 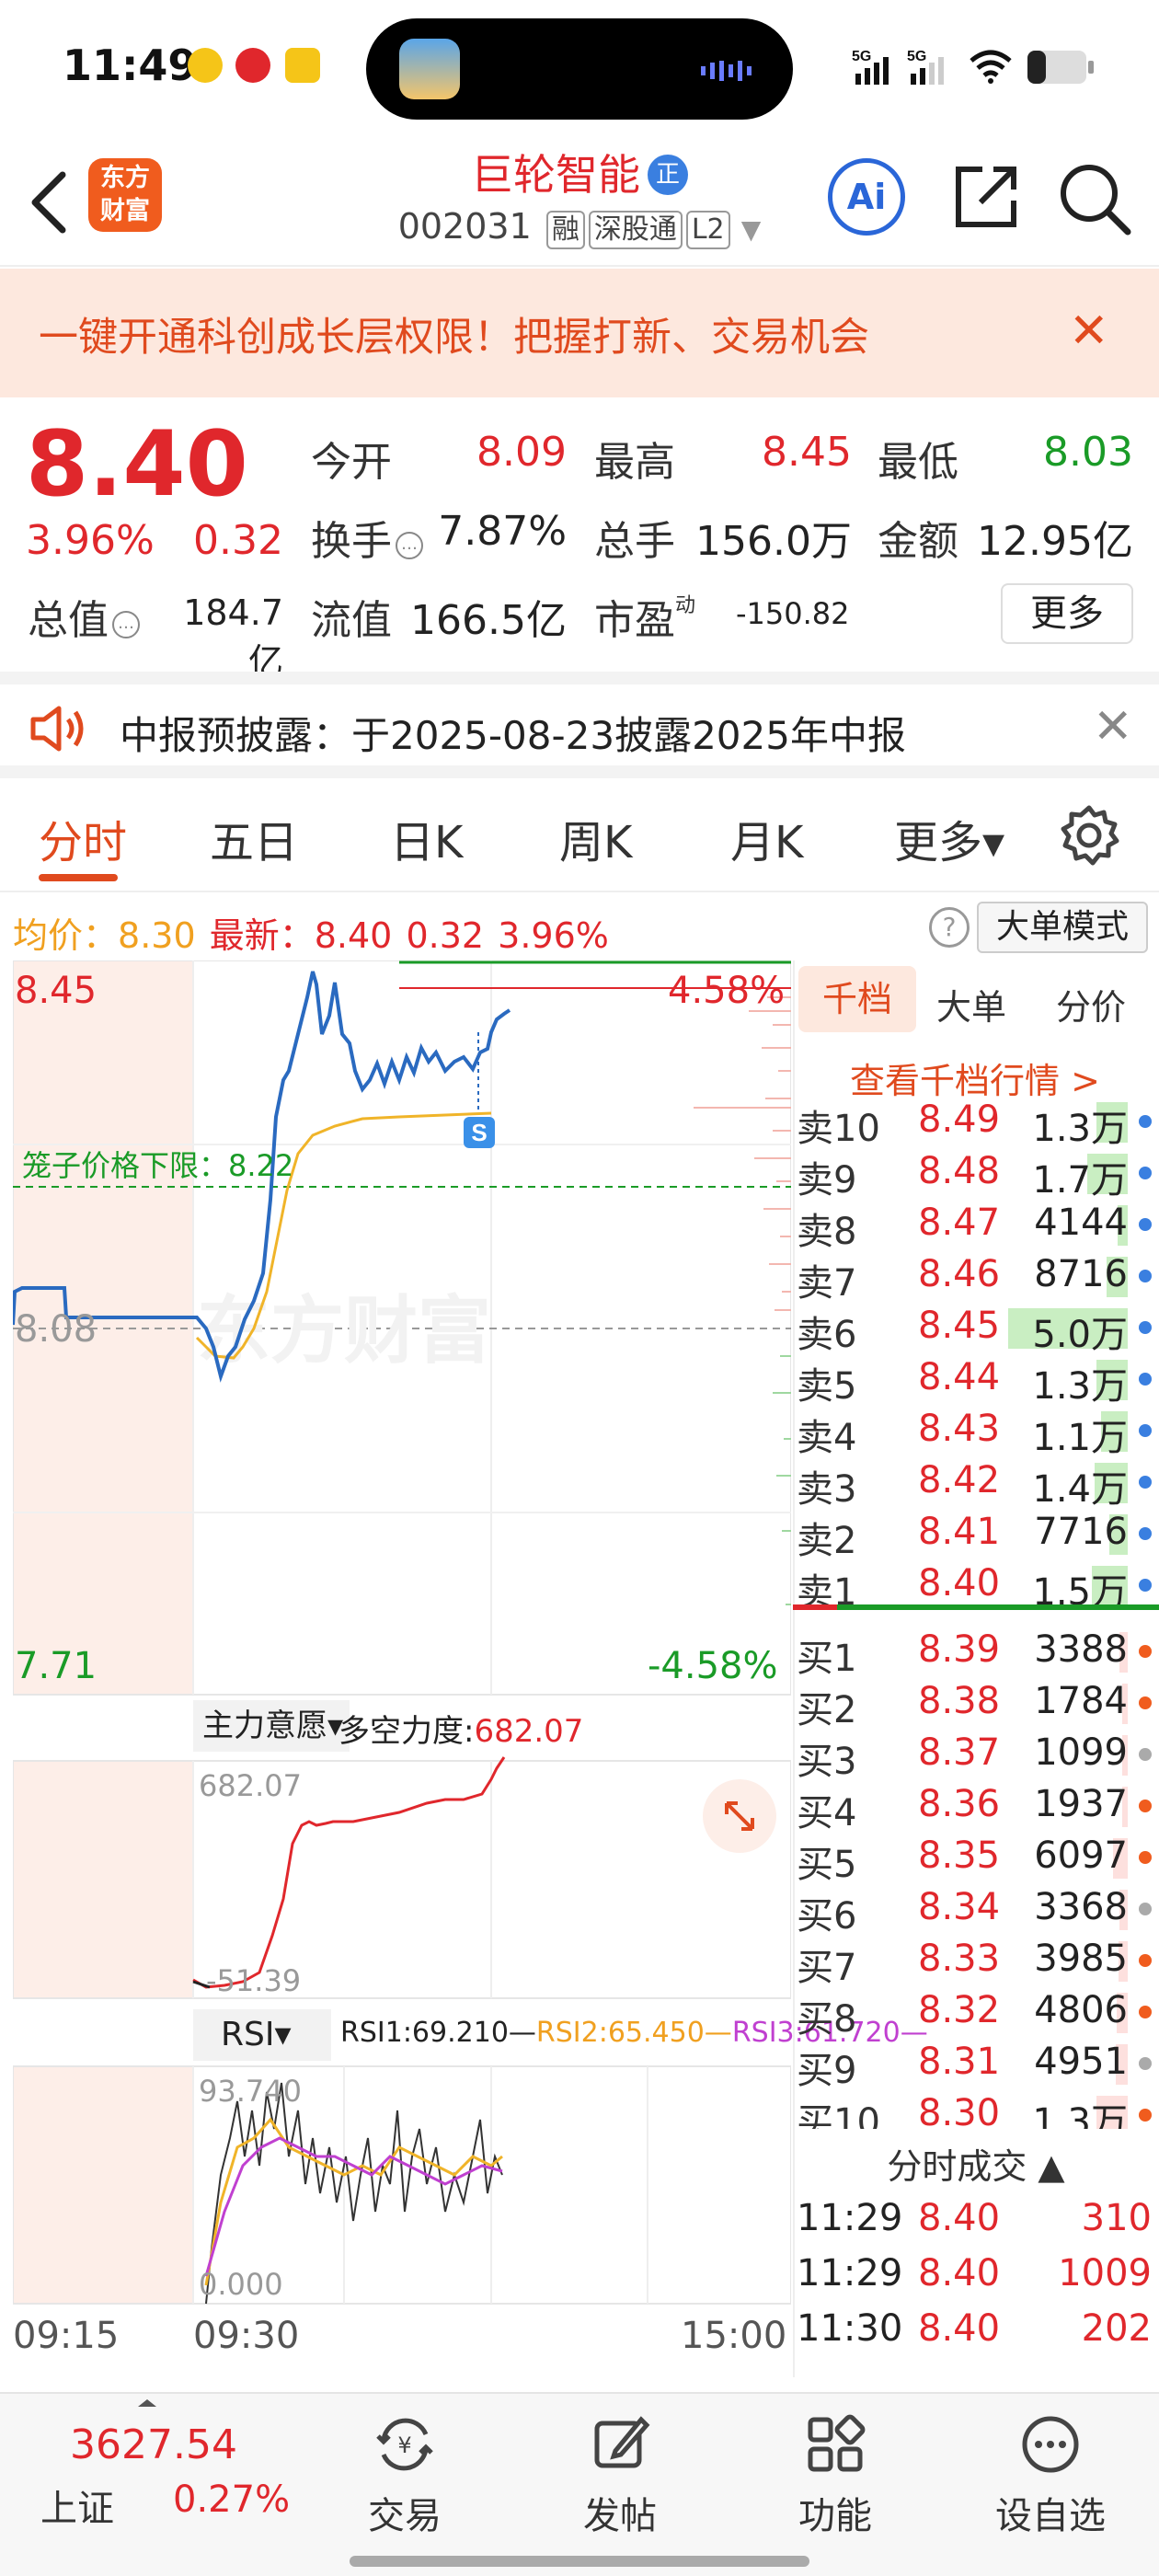 I want to click on home-indicator, so click(x=579, y=2561).